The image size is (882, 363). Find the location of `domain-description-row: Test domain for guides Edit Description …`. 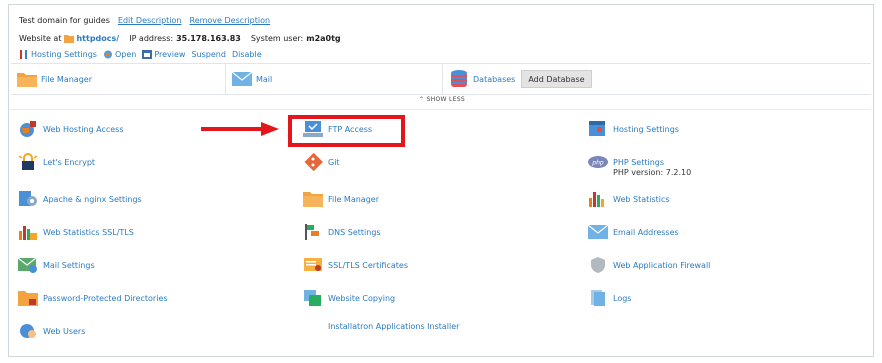

domain-description-row: Test domain for guides Edit Description … is located at coordinates (144, 20).